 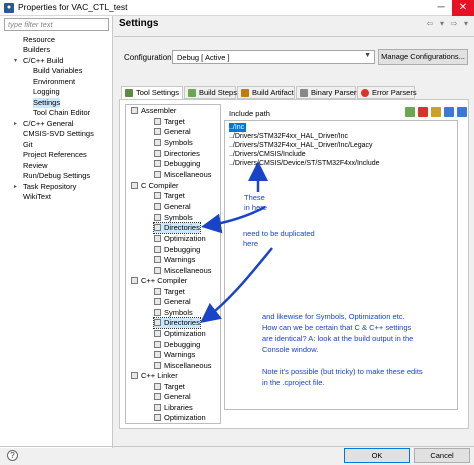 I want to click on annotation-note-line: Console window., so click(x=290, y=349).